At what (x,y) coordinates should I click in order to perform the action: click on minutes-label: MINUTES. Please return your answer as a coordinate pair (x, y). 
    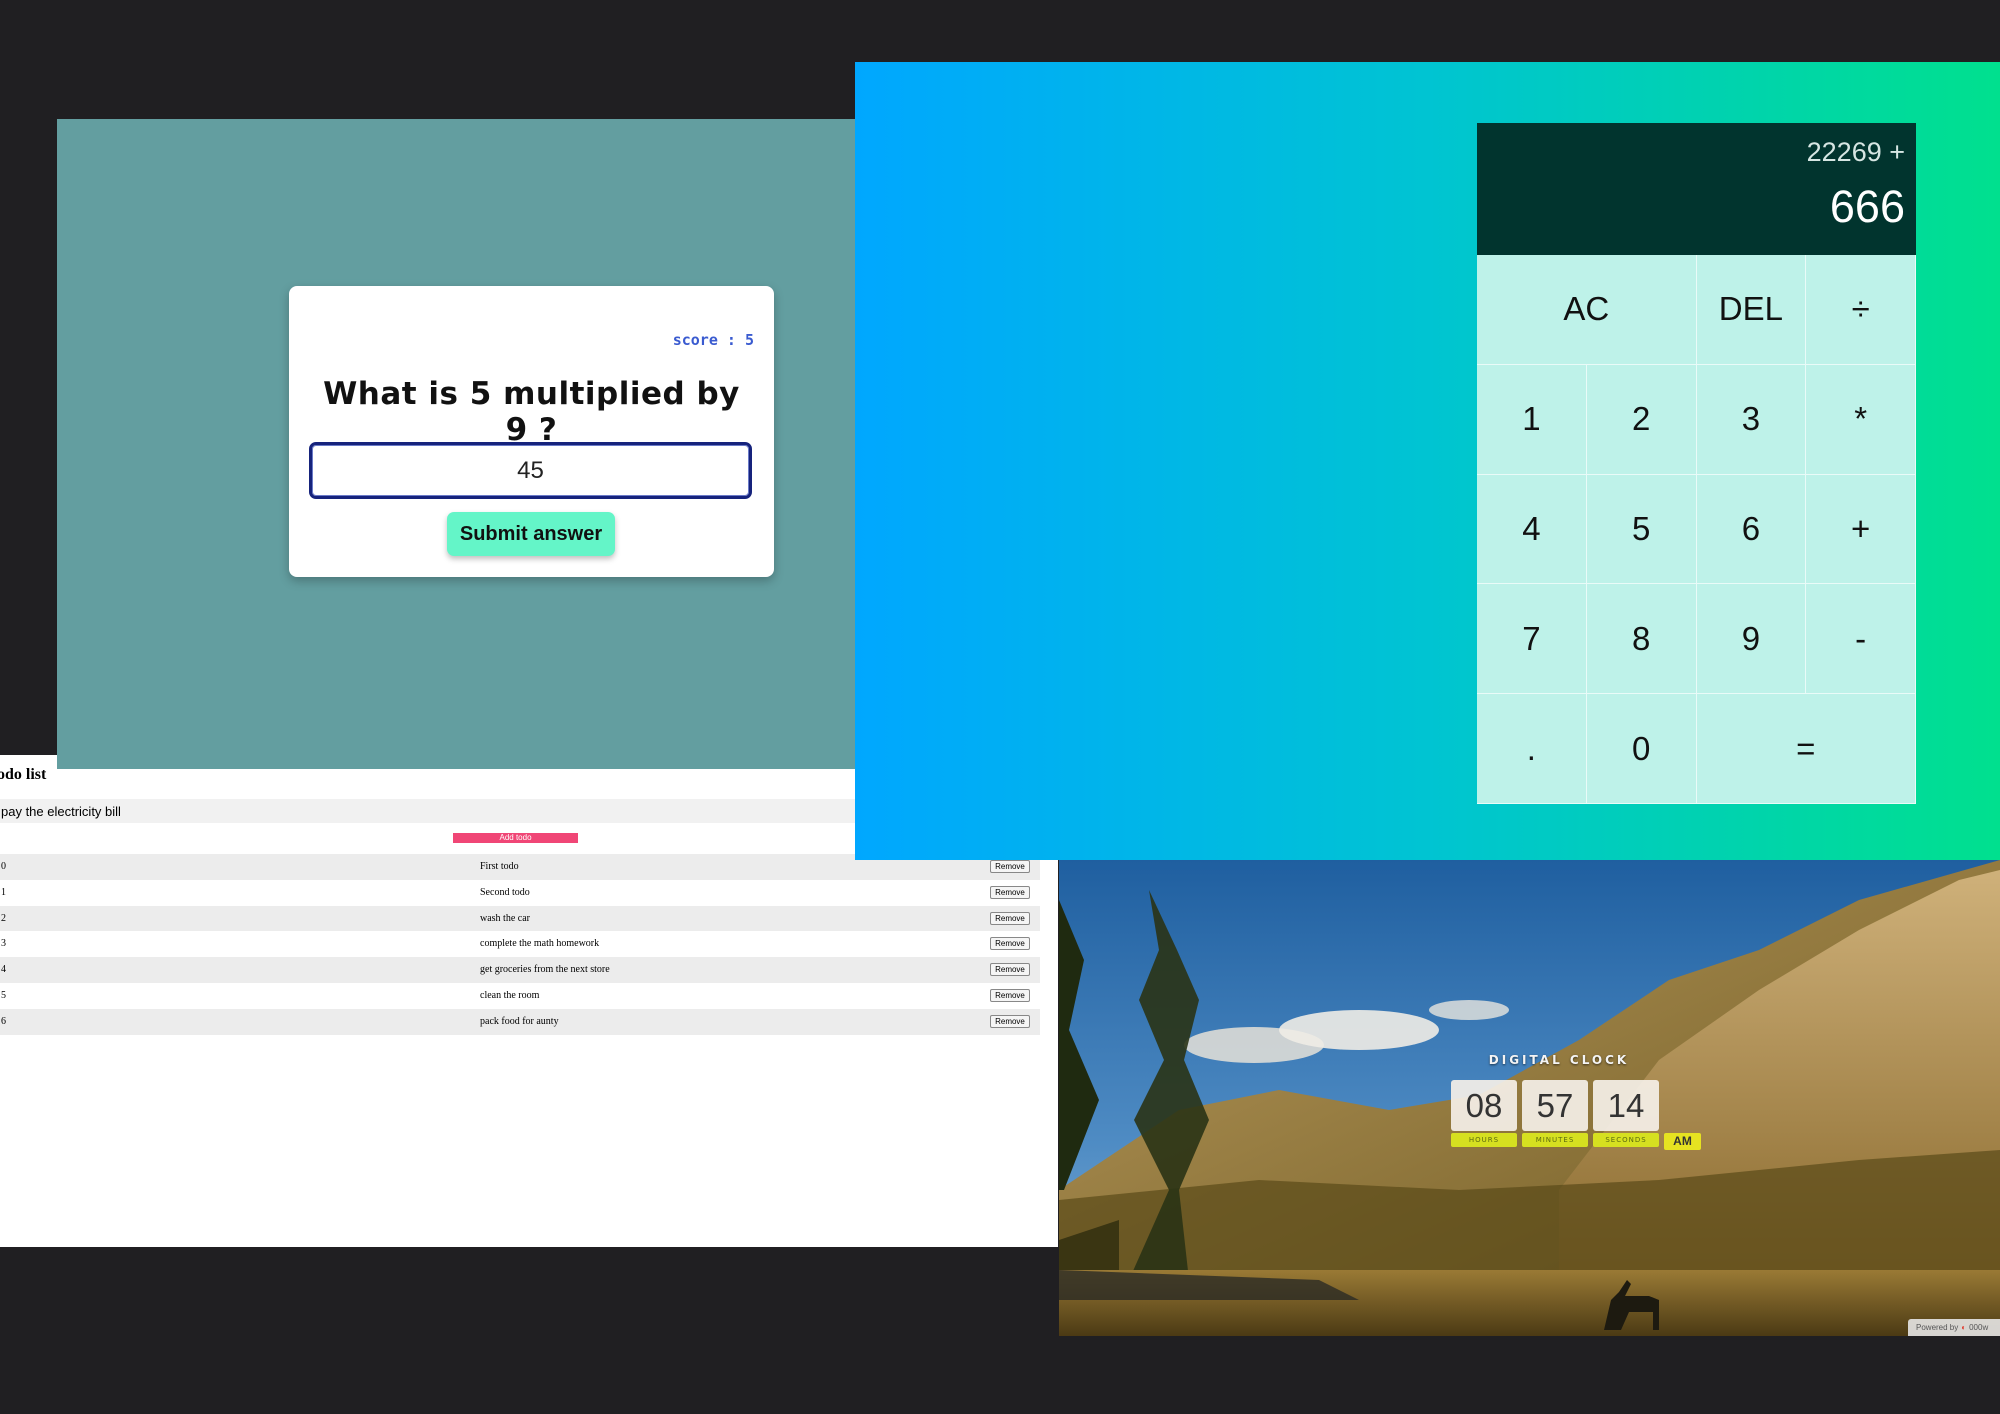
    Looking at the image, I should click on (1555, 1140).